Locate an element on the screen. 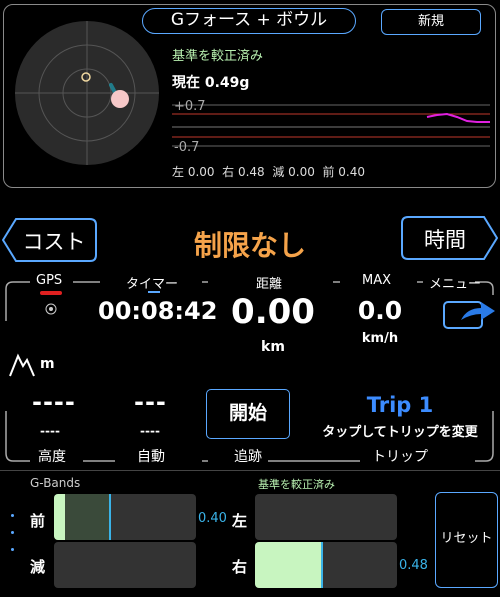  time-button: 時間 is located at coordinates (449, 238).